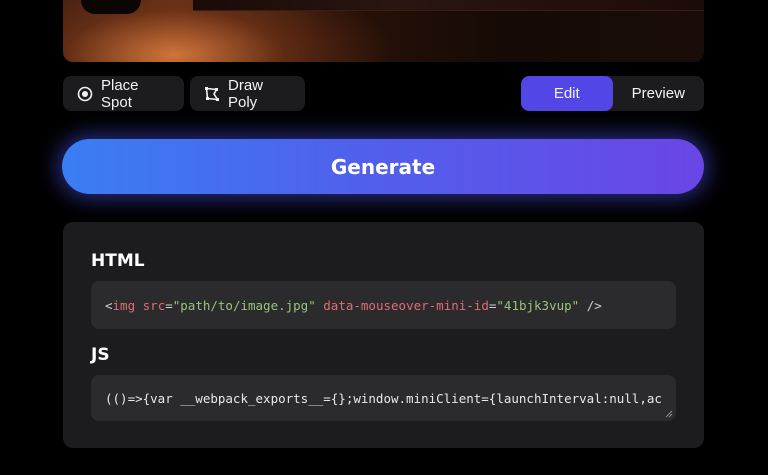 This screenshot has height=475, width=768. Describe the element at coordinates (85, 93) in the screenshot. I see `target-icon` at that location.